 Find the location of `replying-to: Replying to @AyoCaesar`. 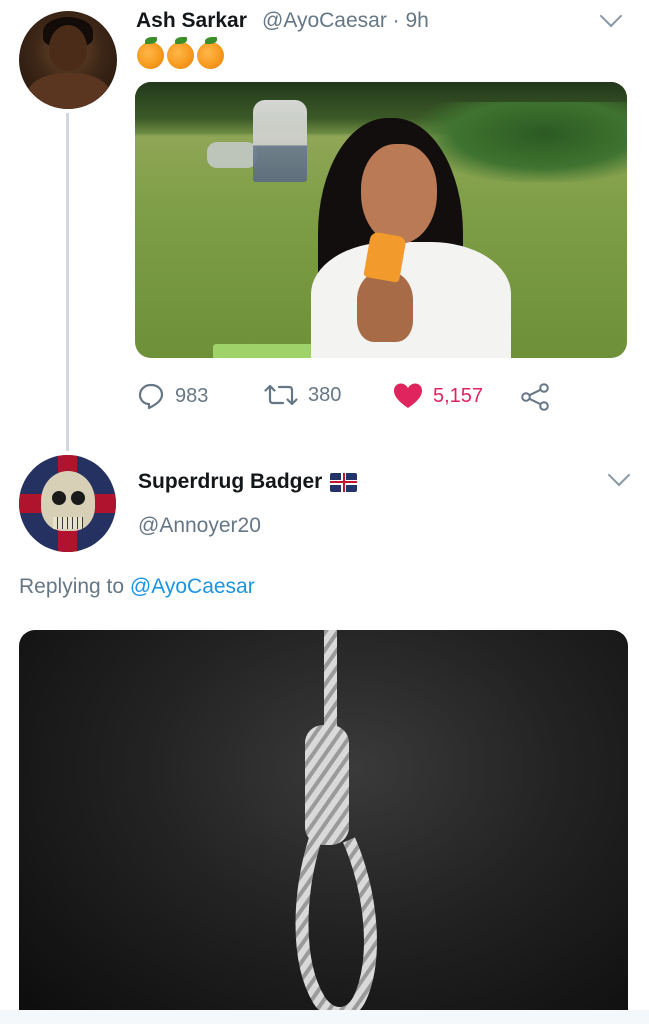

replying-to: Replying to @AyoCaesar is located at coordinates (137, 587).